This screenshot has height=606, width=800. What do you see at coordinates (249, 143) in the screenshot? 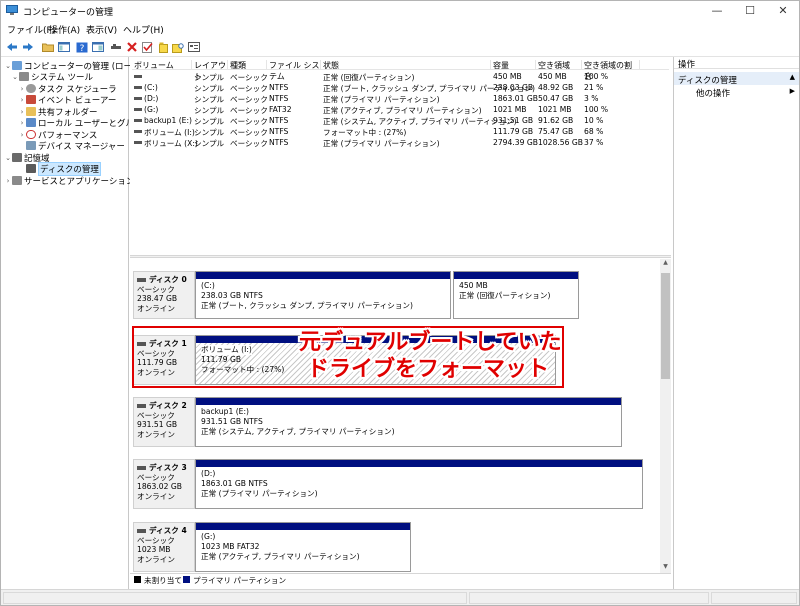
I see `table-cell: ベーシック` at bounding box center [249, 143].